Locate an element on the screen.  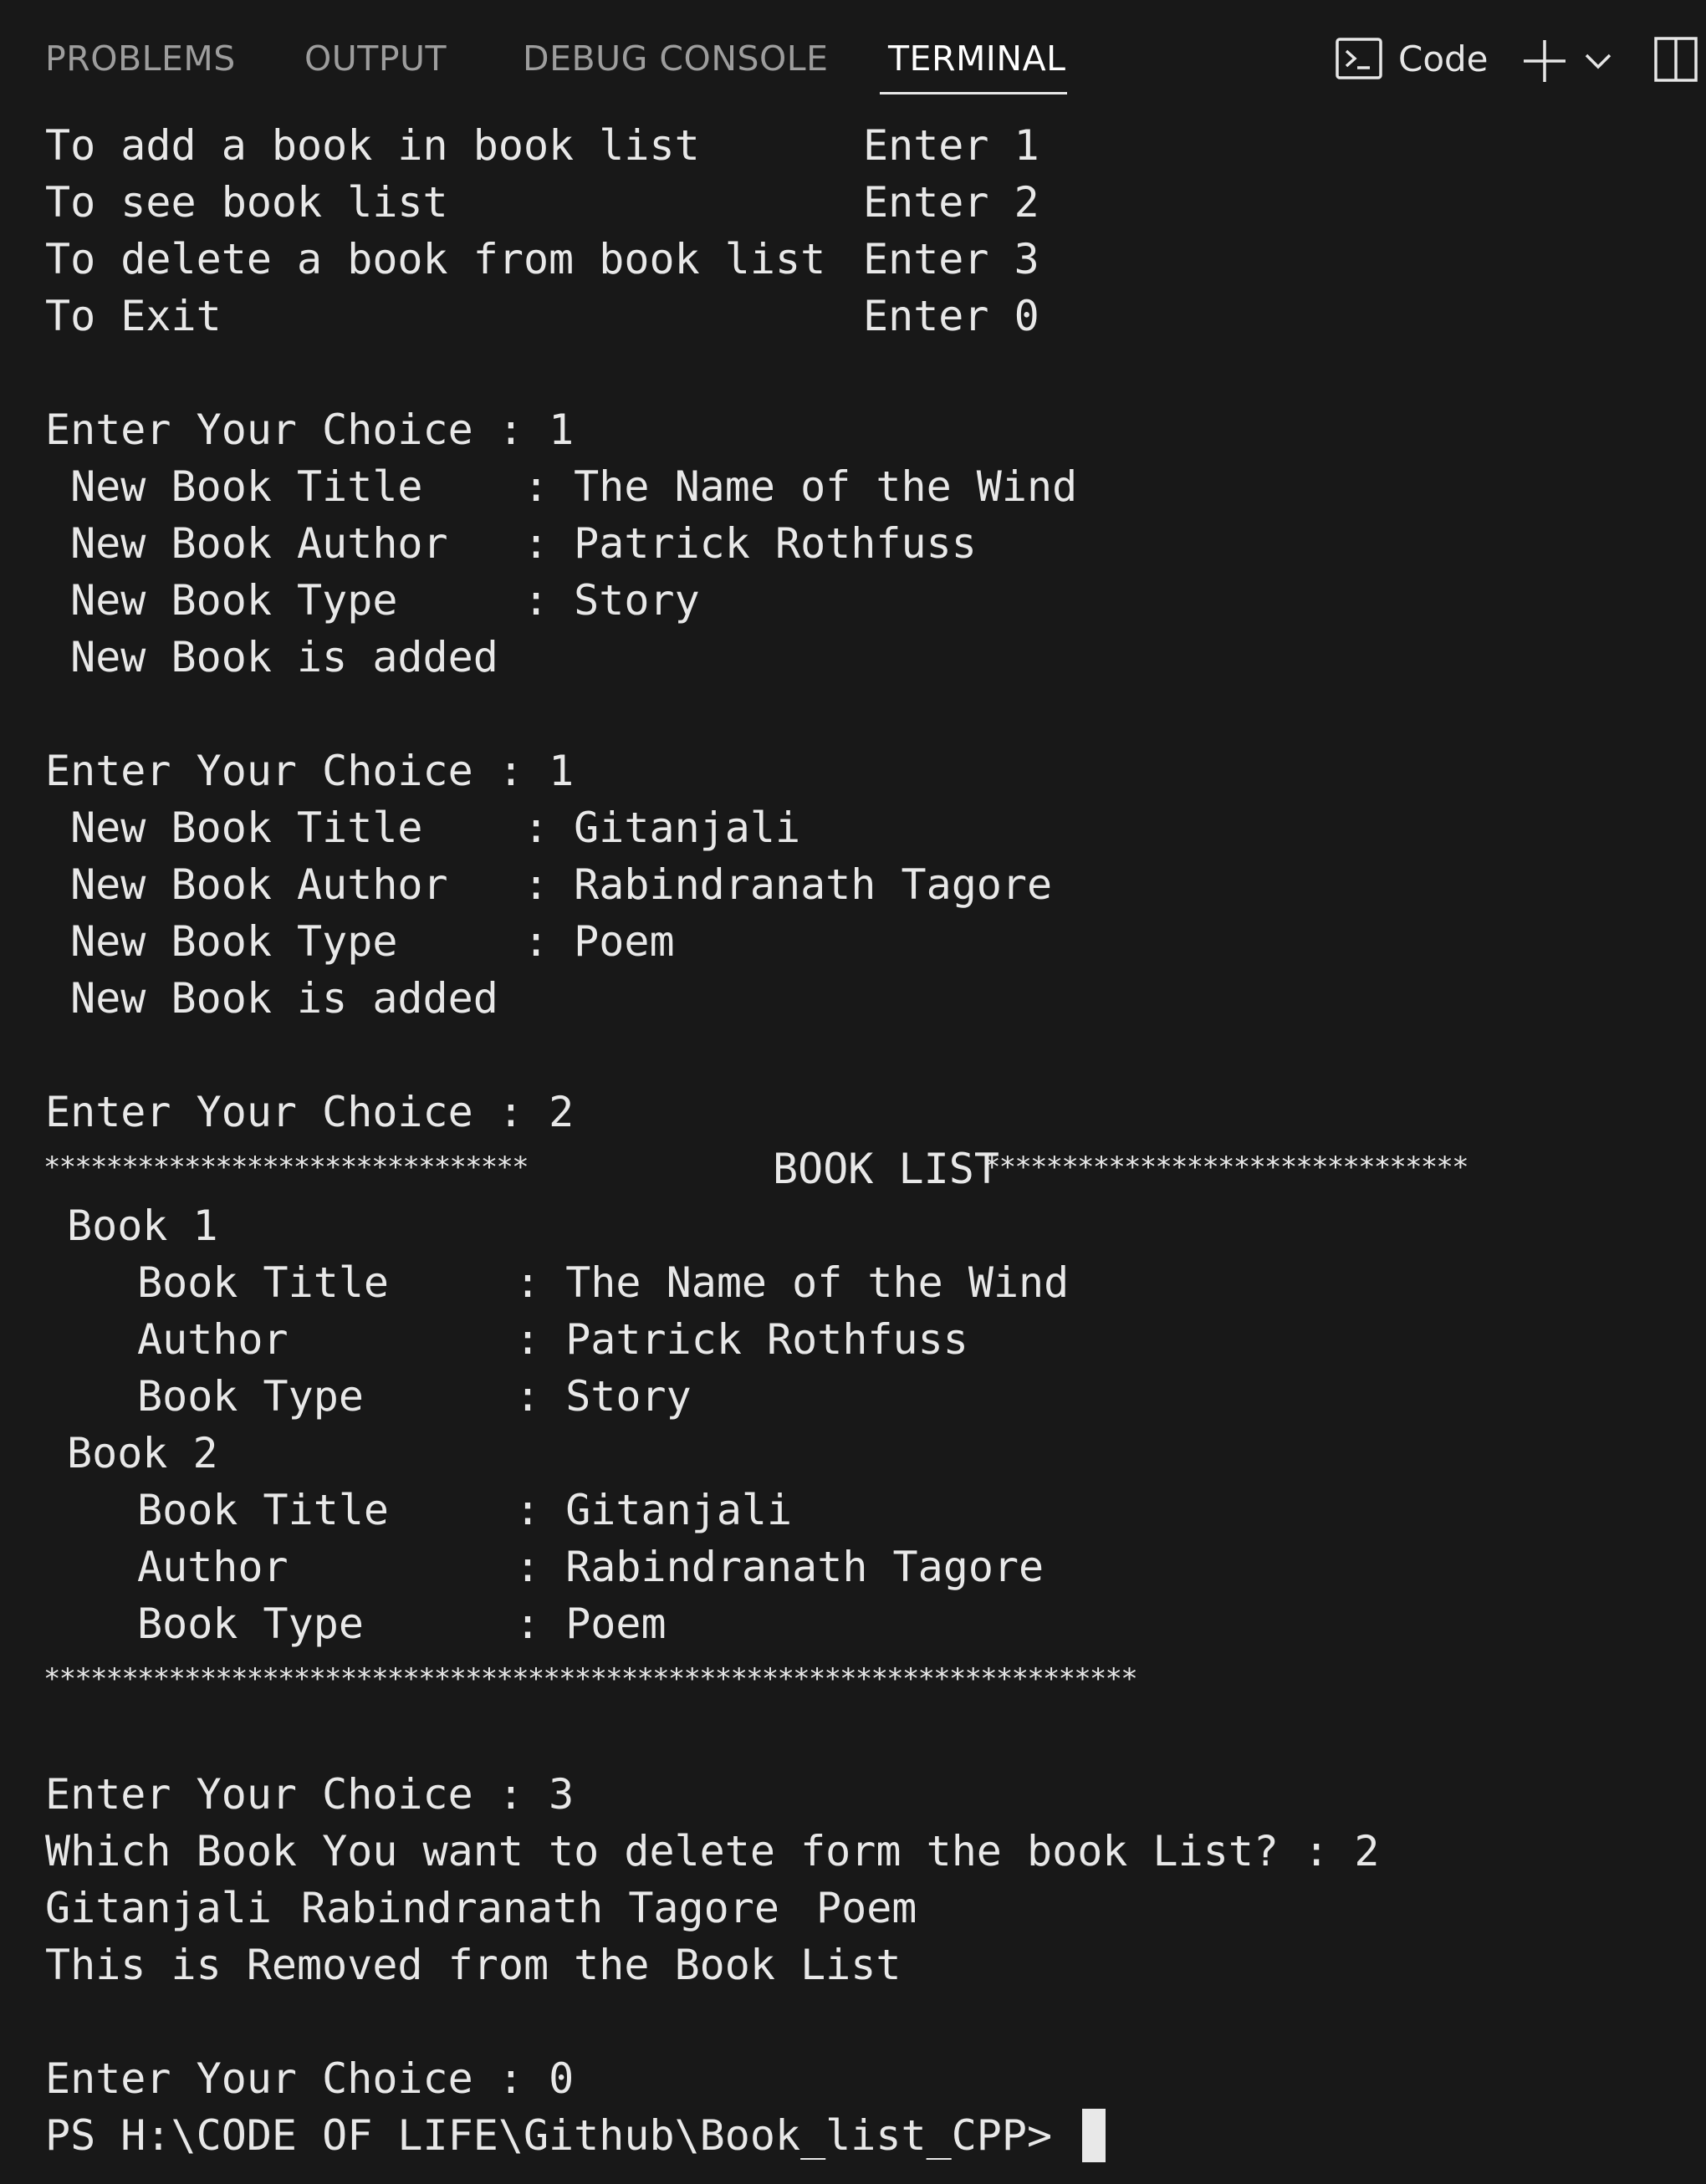
menu-option: Enter 0 is located at coordinates (951, 316).